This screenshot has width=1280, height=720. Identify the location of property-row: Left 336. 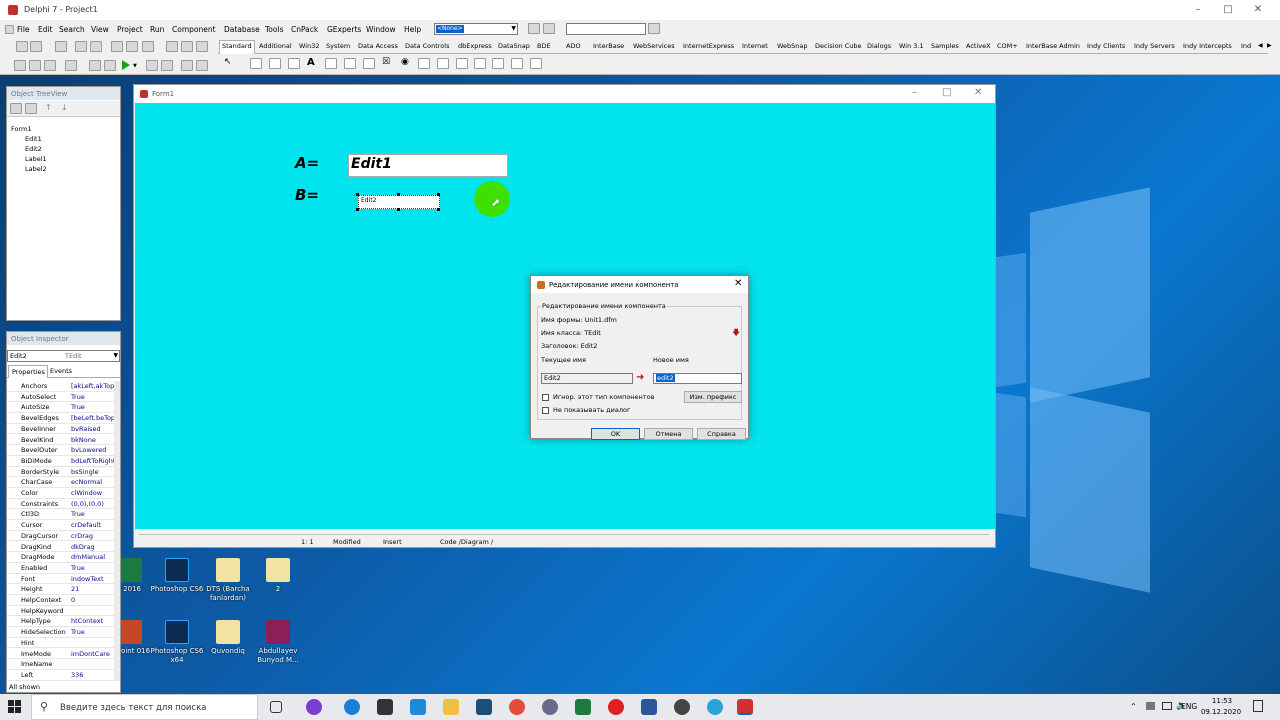
(63, 675).